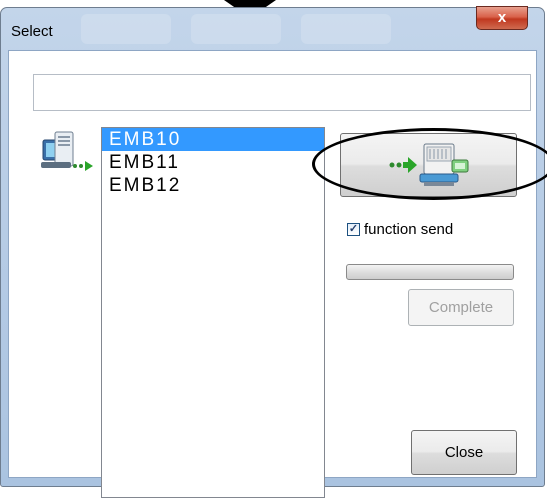 The image size is (547, 498). I want to click on complete-button: Complete, so click(461, 307).